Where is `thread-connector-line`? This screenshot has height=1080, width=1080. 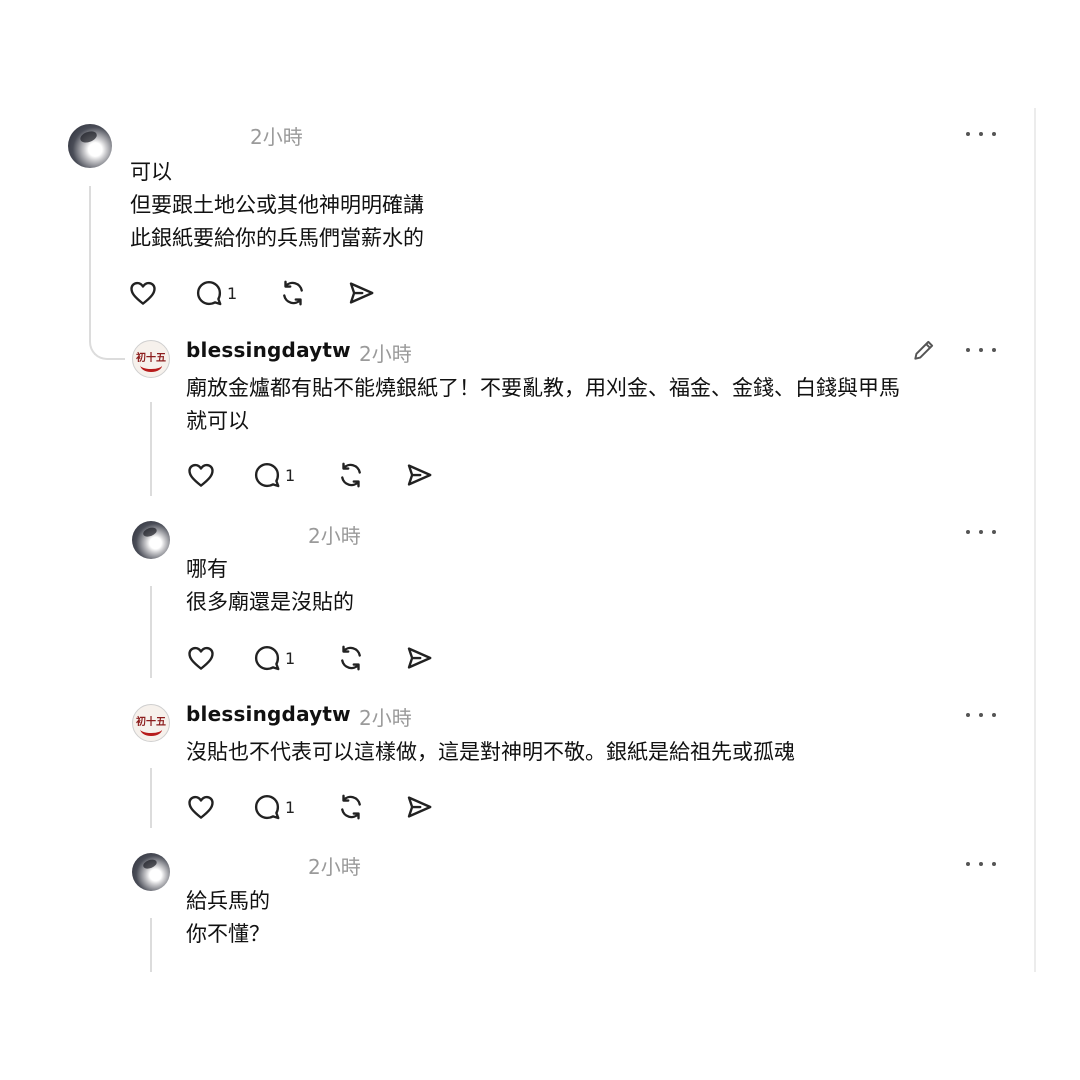 thread-connector-line is located at coordinates (107, 273).